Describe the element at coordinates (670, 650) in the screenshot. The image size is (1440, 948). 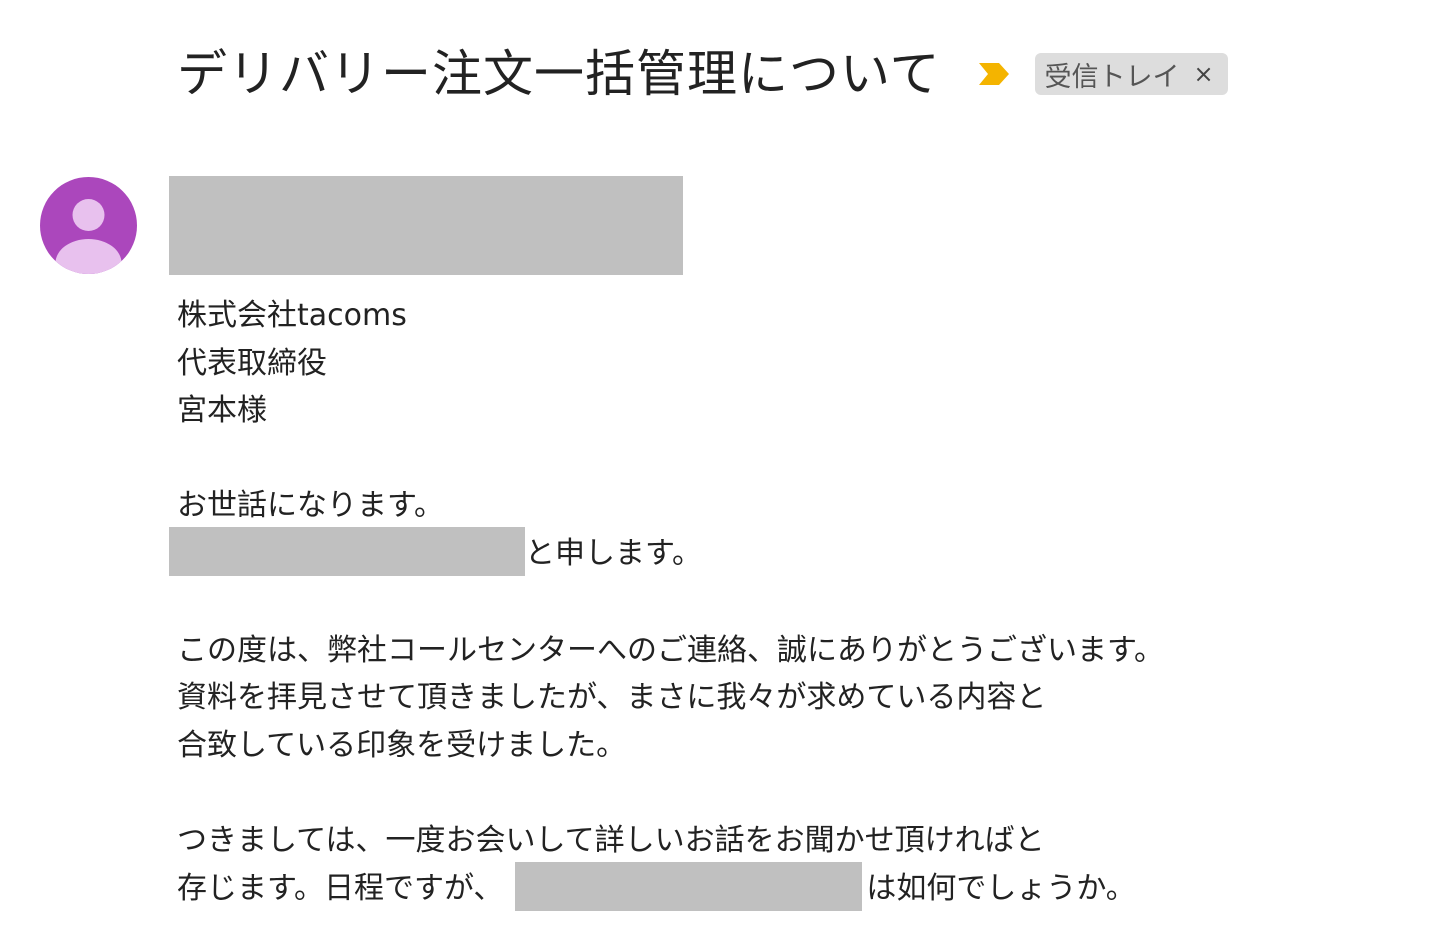
I see `body-line: この度は、弊社コールセンターへのご連絡、誠にありがとうございます。` at that location.